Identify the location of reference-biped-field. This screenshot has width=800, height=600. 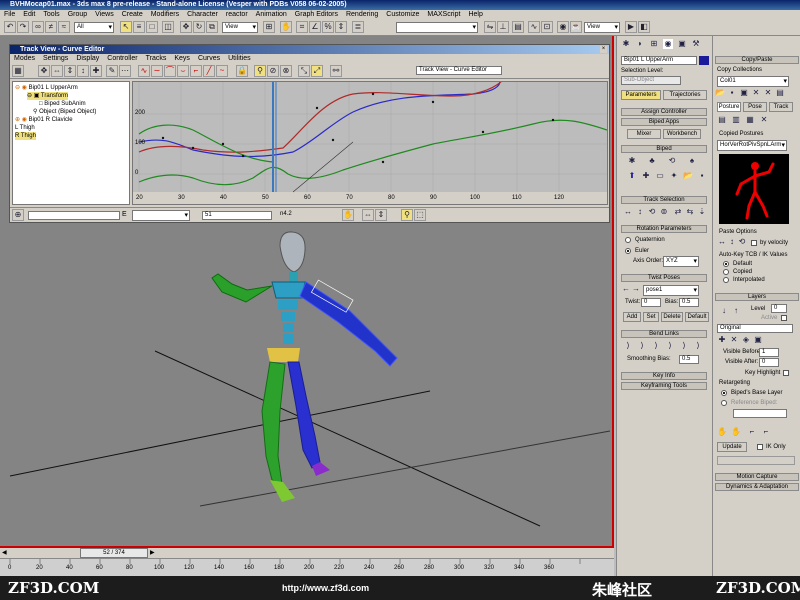
(760, 413).